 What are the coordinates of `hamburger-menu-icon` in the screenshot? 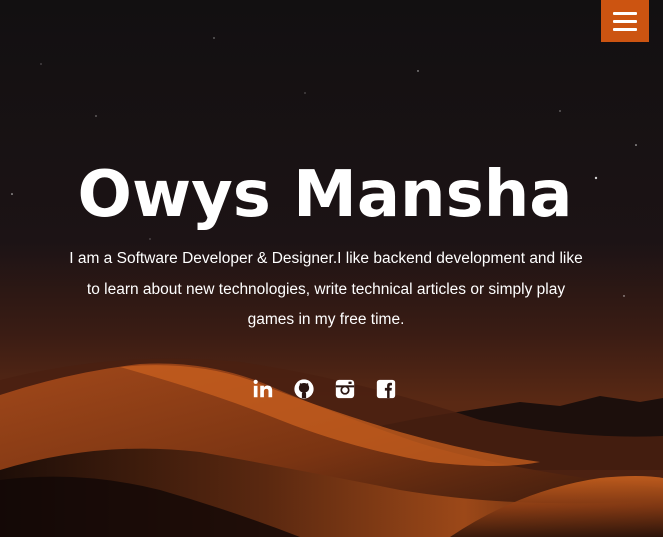 It's located at (625, 13).